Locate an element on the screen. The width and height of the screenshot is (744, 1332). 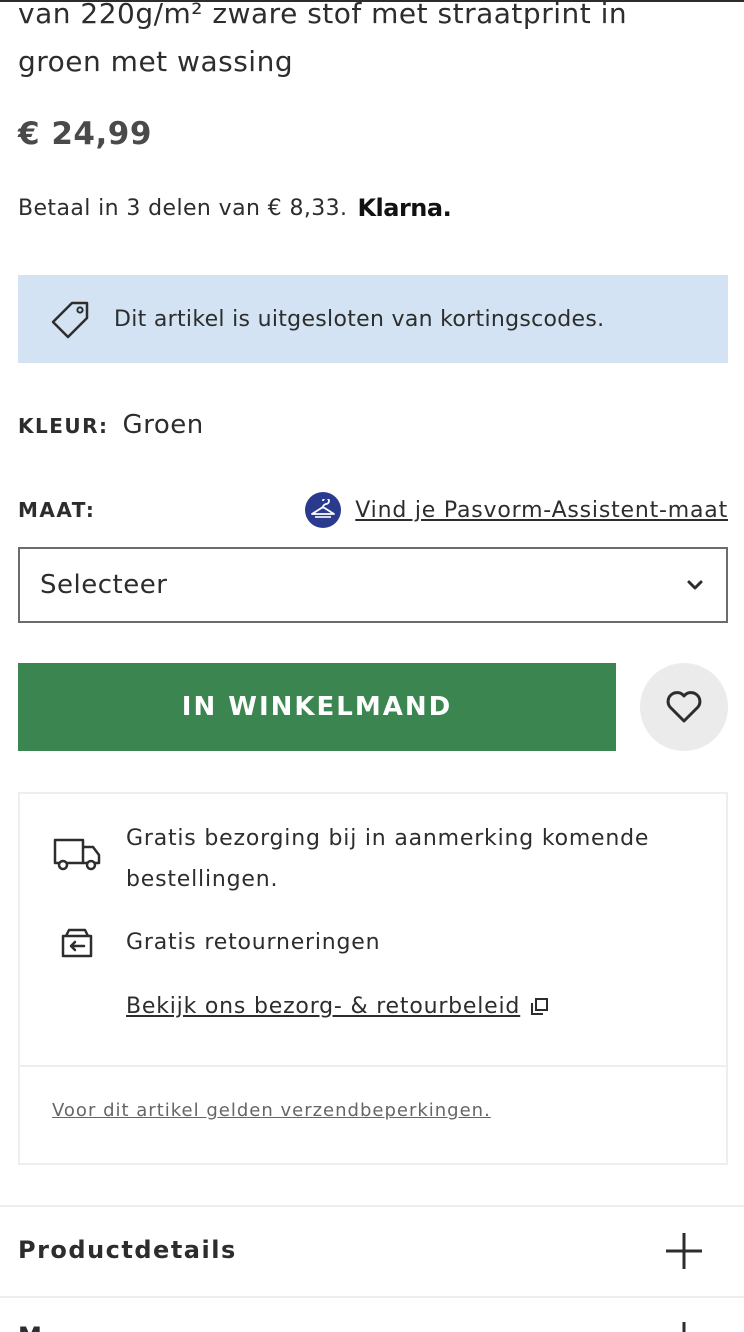
size-dropdown-value: Selecteer is located at coordinates (104, 585).